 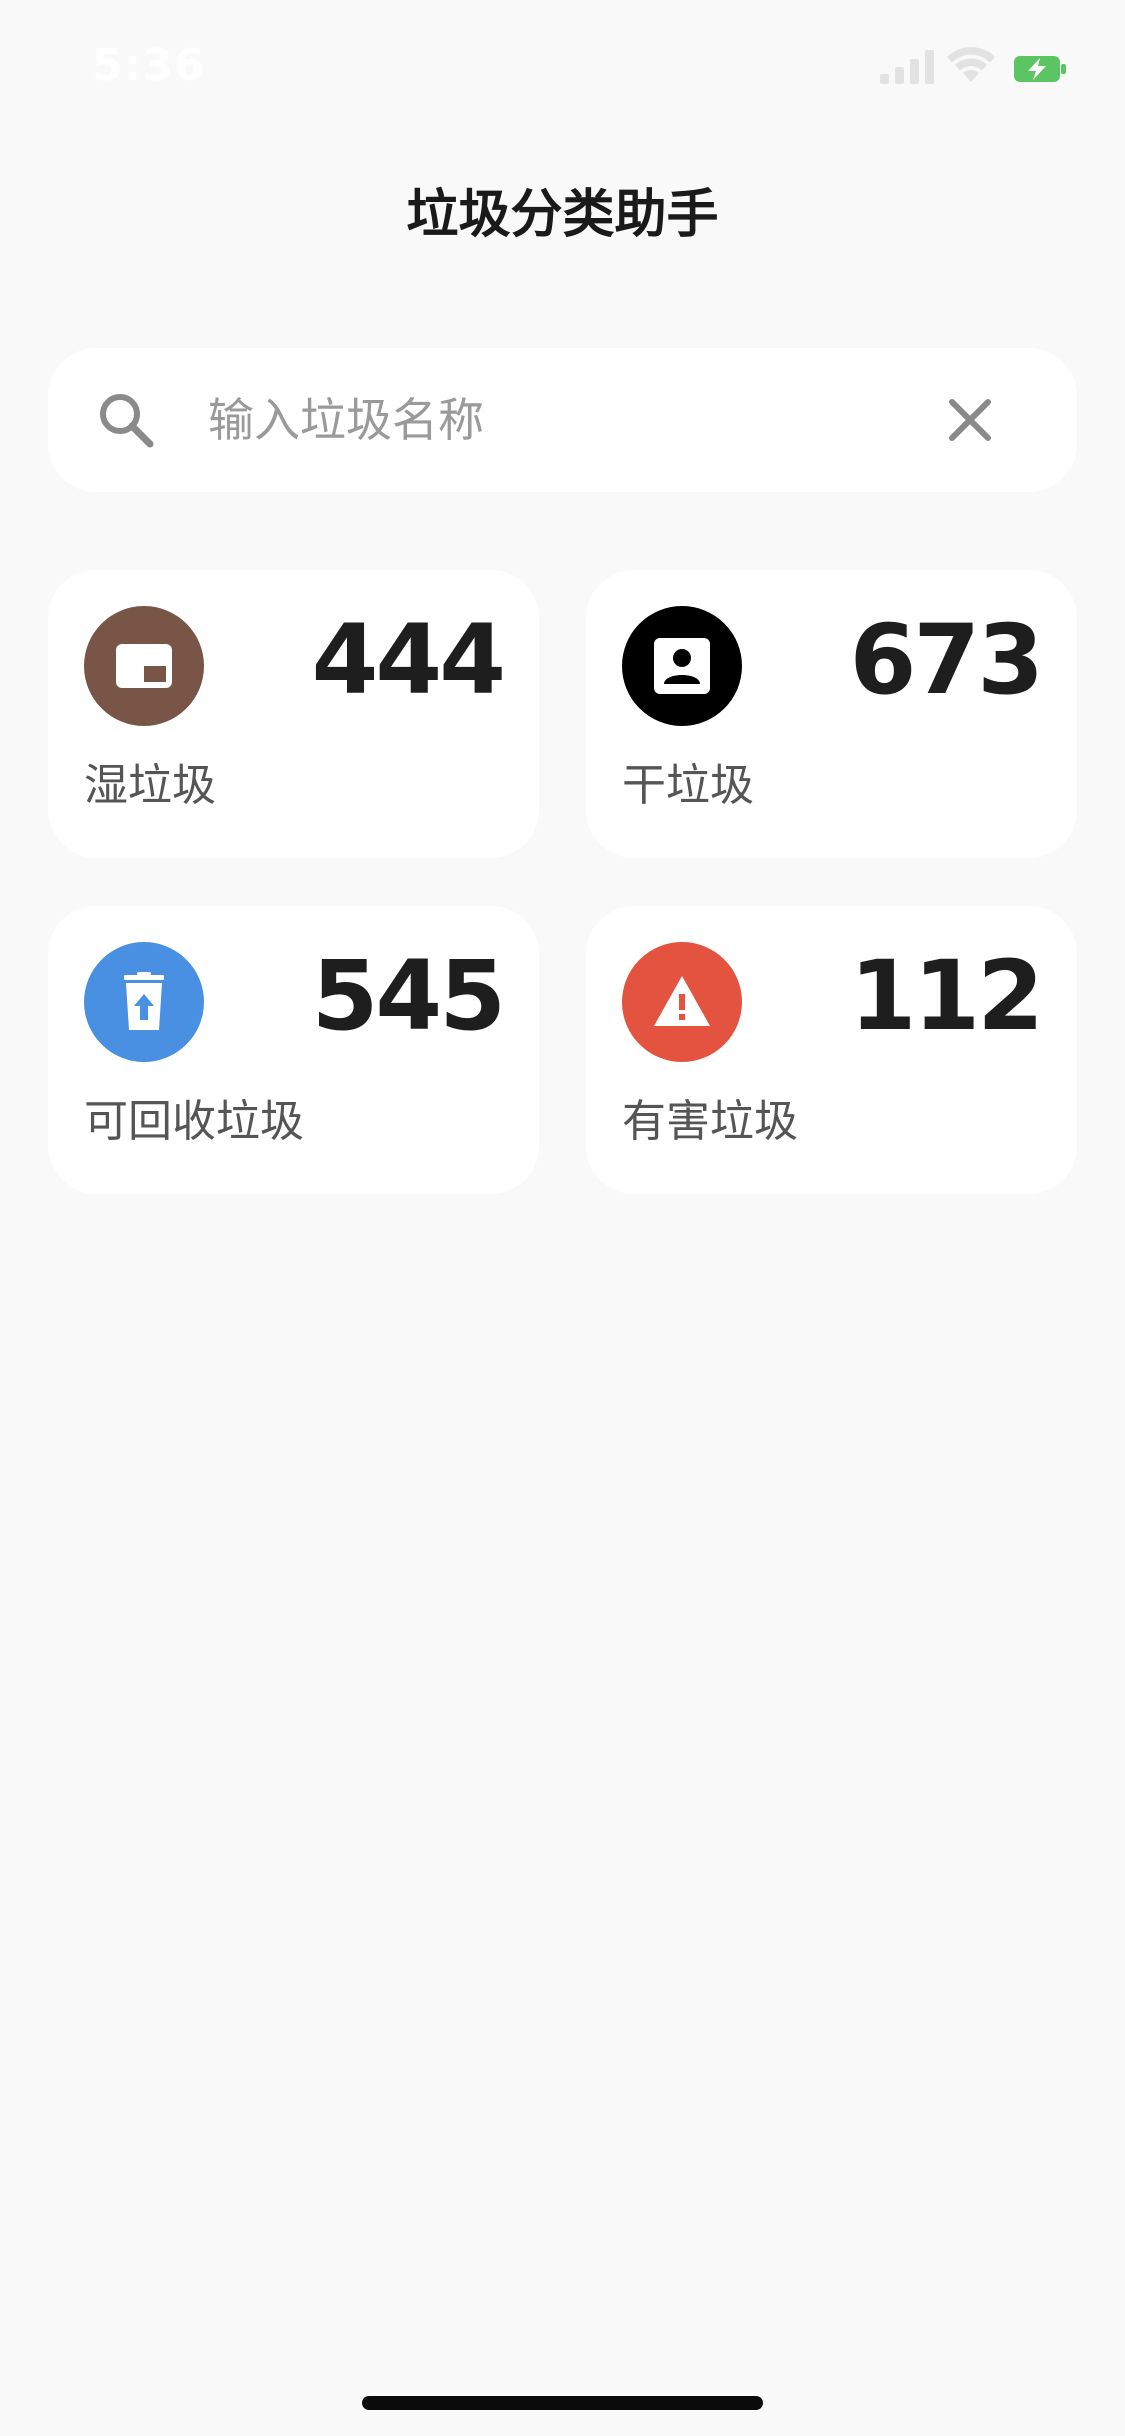 I want to click on search-input, so click(x=568, y=420).